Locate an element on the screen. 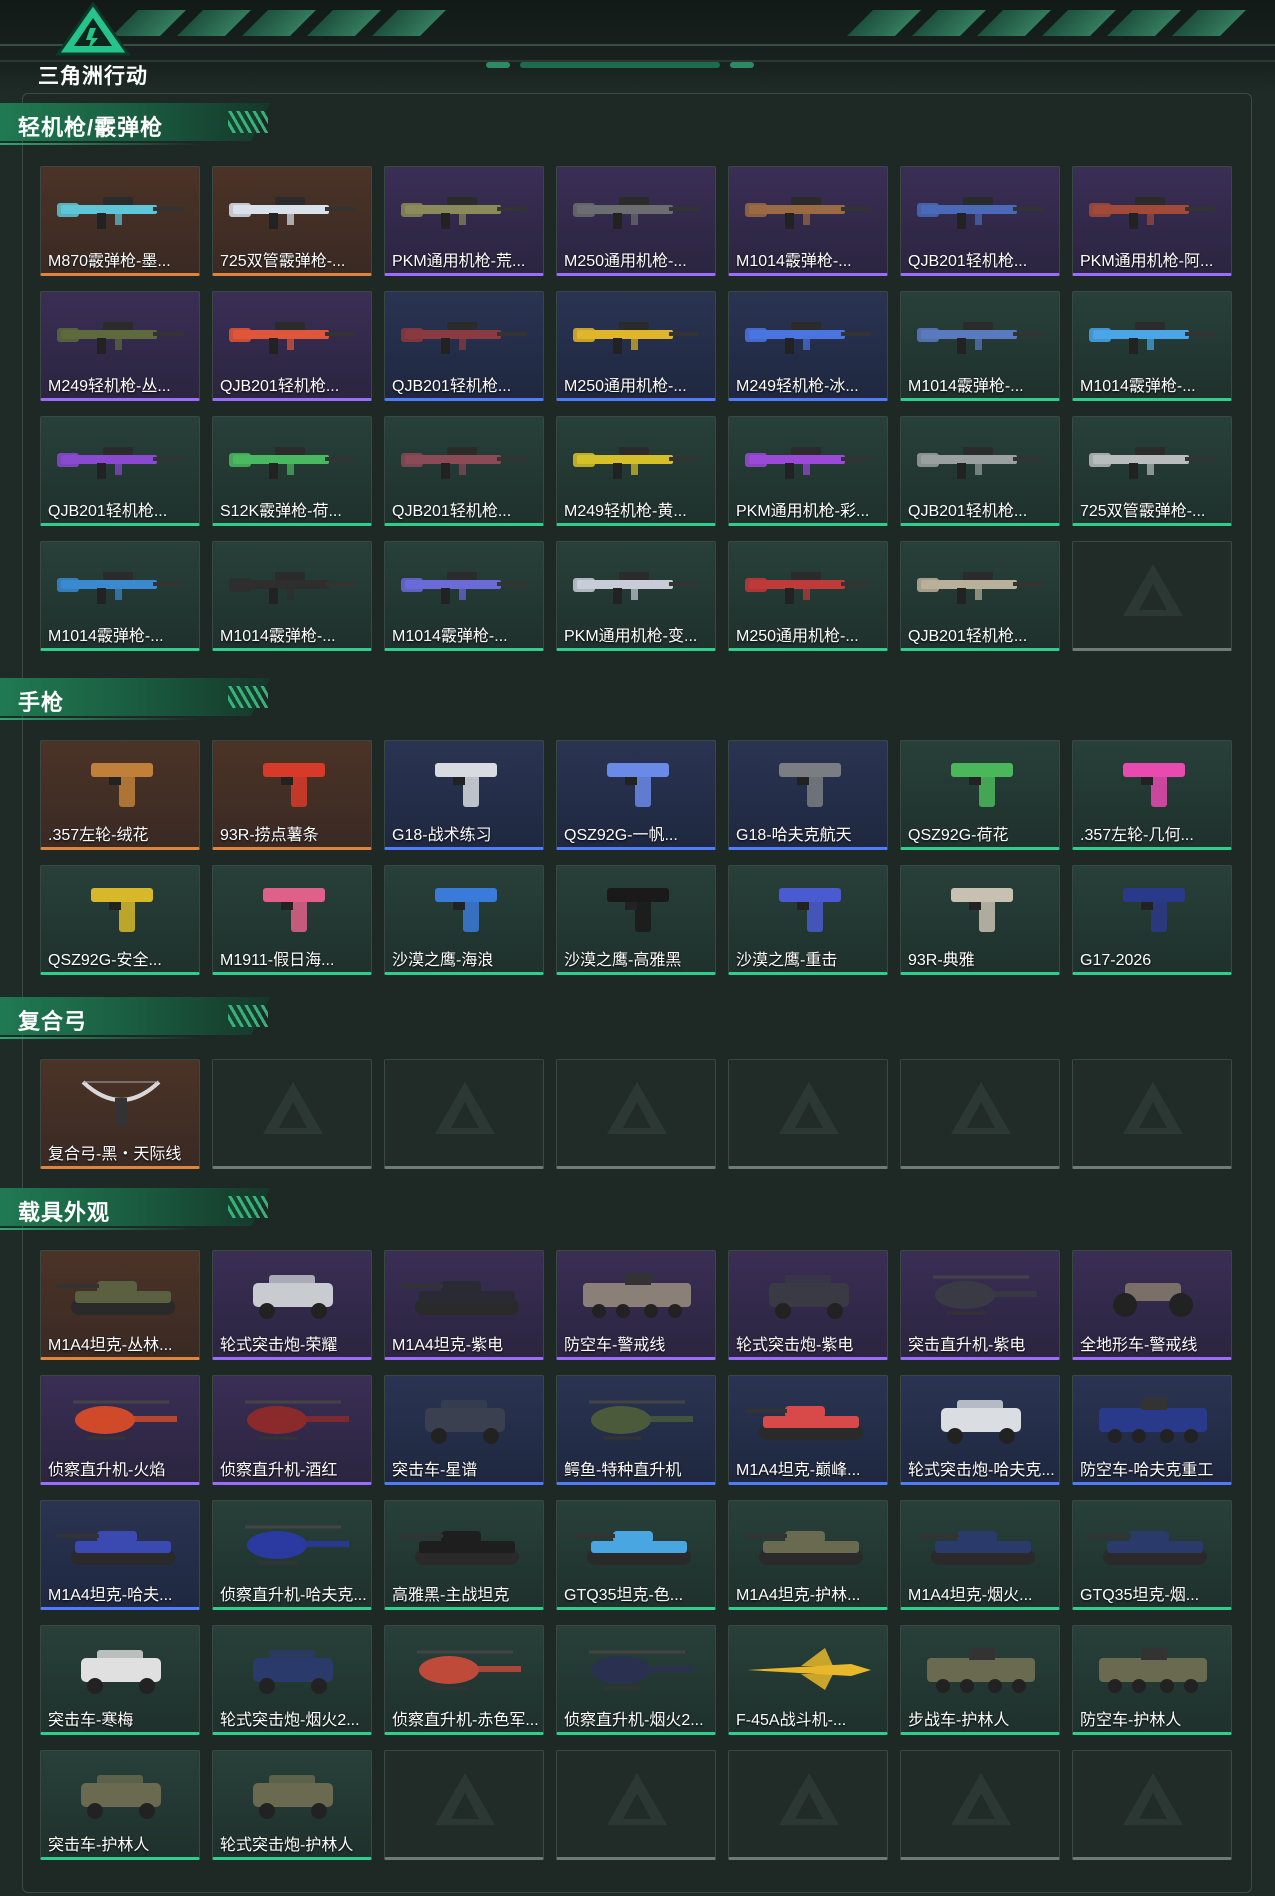 Image resolution: width=1275 pixels, height=1896 pixels. section-title: 载具外观 is located at coordinates (64, 1212).